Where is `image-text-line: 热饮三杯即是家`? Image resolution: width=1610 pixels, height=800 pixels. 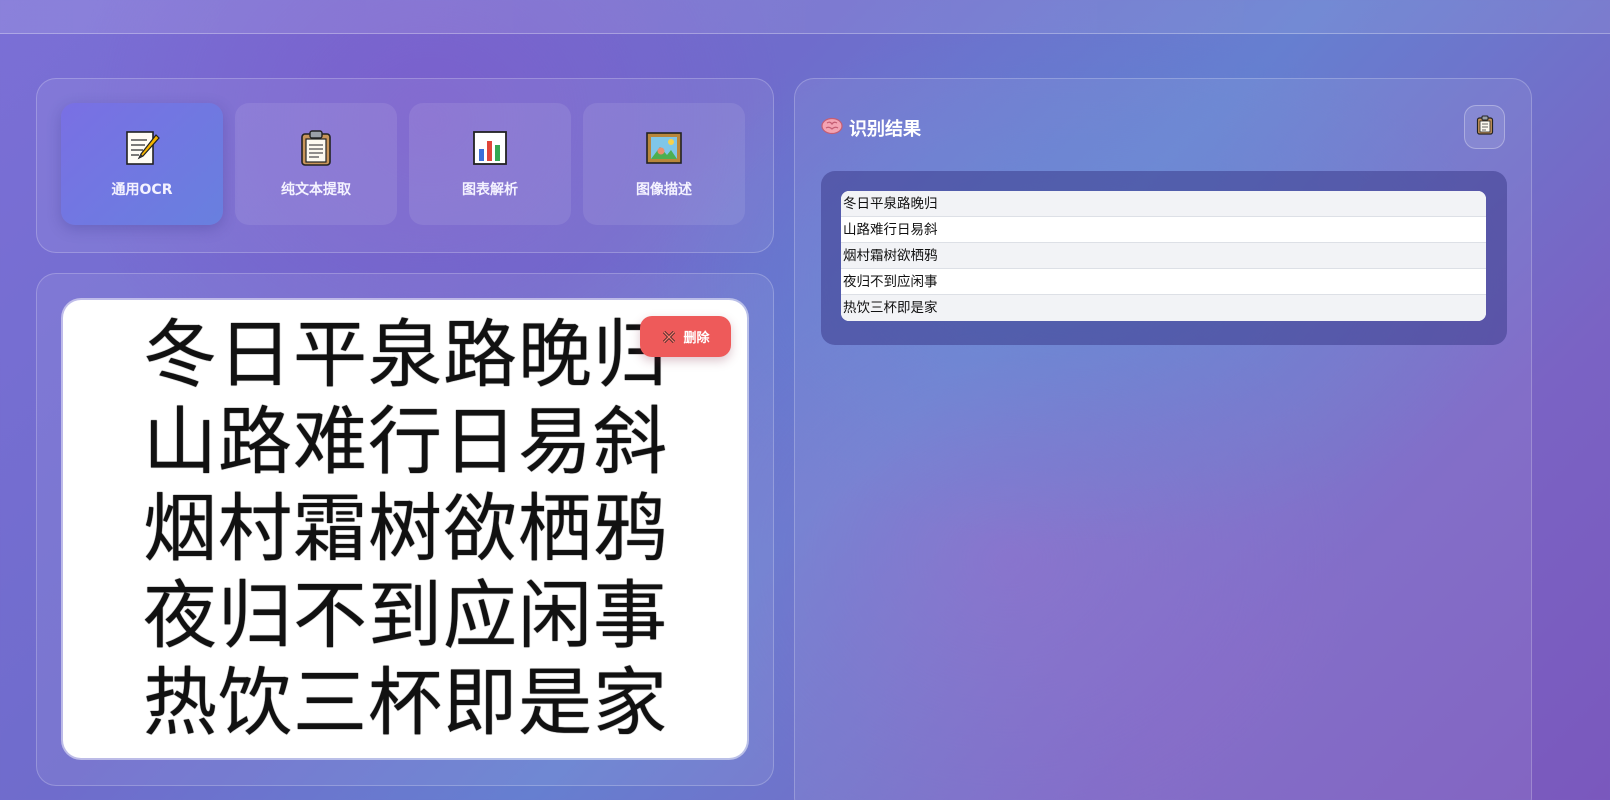
image-text-line: 热饮三杯即是家 is located at coordinates (405, 703).